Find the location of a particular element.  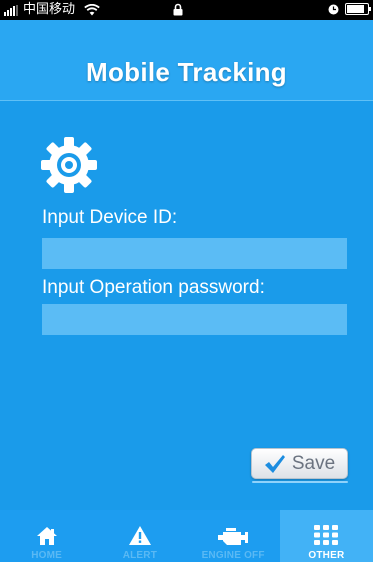

carrier-name: 中国移动 is located at coordinates (49, 9).